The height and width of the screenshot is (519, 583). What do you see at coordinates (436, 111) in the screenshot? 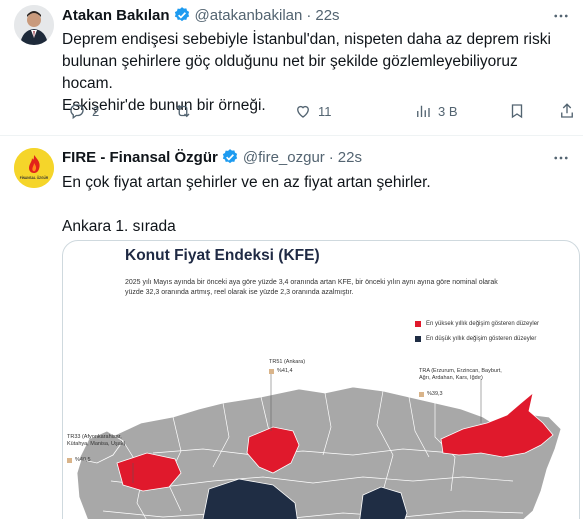
I see `views-button: 3 B` at bounding box center [436, 111].